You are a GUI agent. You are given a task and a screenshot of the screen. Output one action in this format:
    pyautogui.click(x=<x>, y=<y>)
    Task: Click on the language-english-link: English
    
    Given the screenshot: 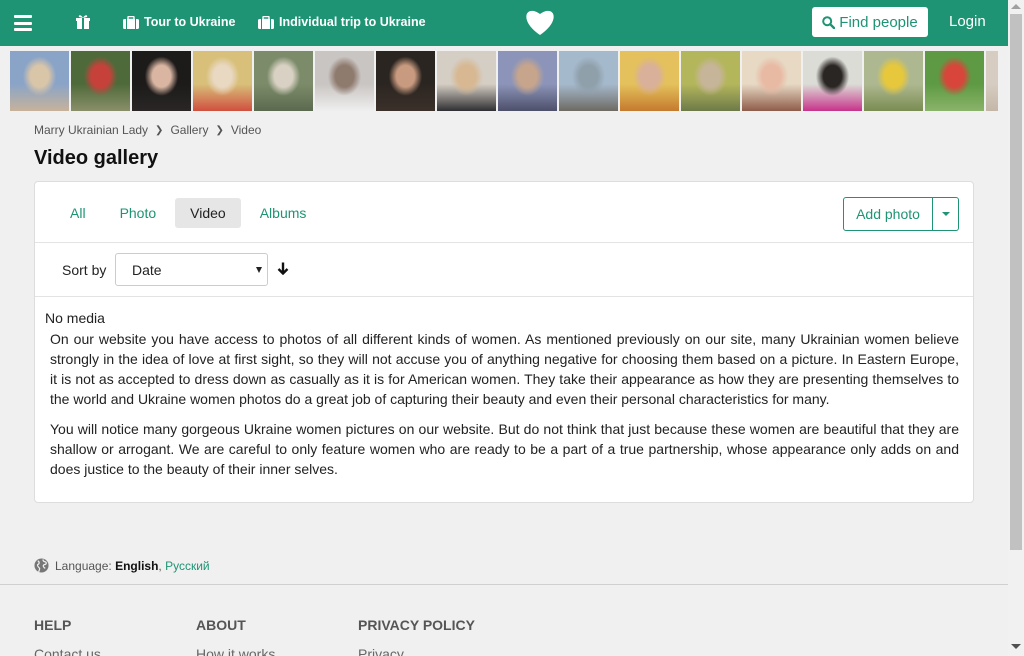 What is the action you would take?
    pyautogui.click(x=136, y=566)
    